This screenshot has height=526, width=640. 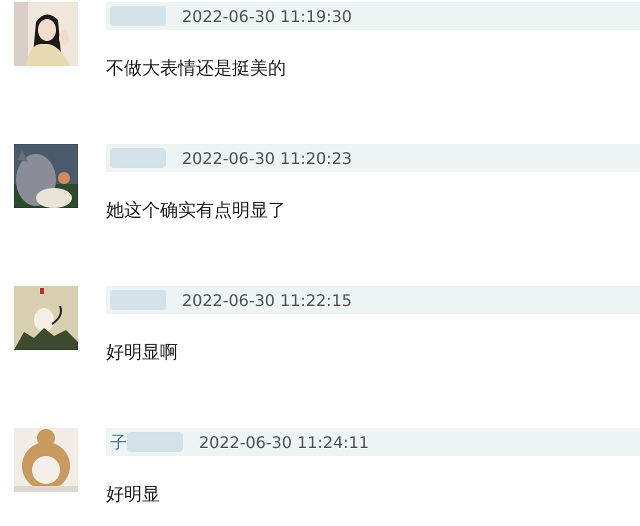 I want to click on comment-text: 好明显, so click(x=133, y=494).